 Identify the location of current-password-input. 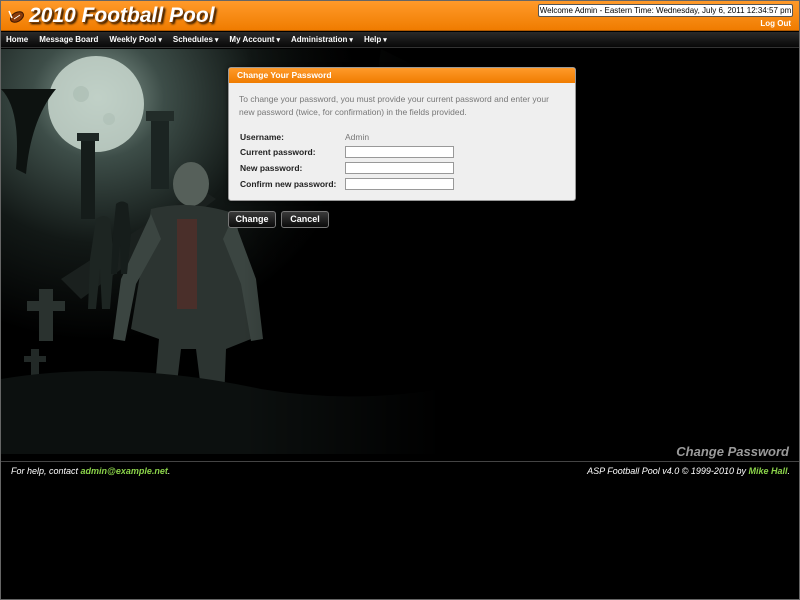
(399, 152).